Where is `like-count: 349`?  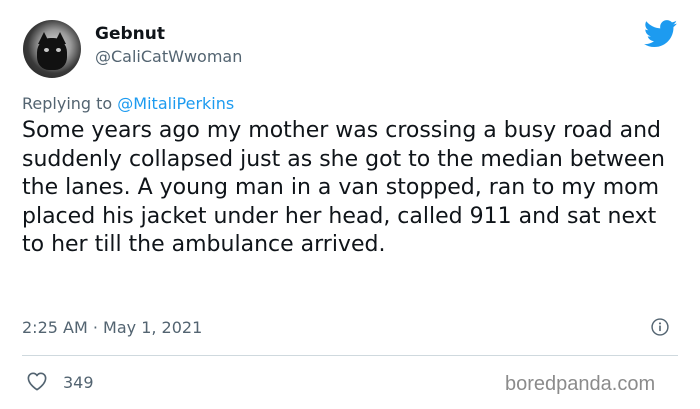
like-count: 349 is located at coordinates (78, 382).